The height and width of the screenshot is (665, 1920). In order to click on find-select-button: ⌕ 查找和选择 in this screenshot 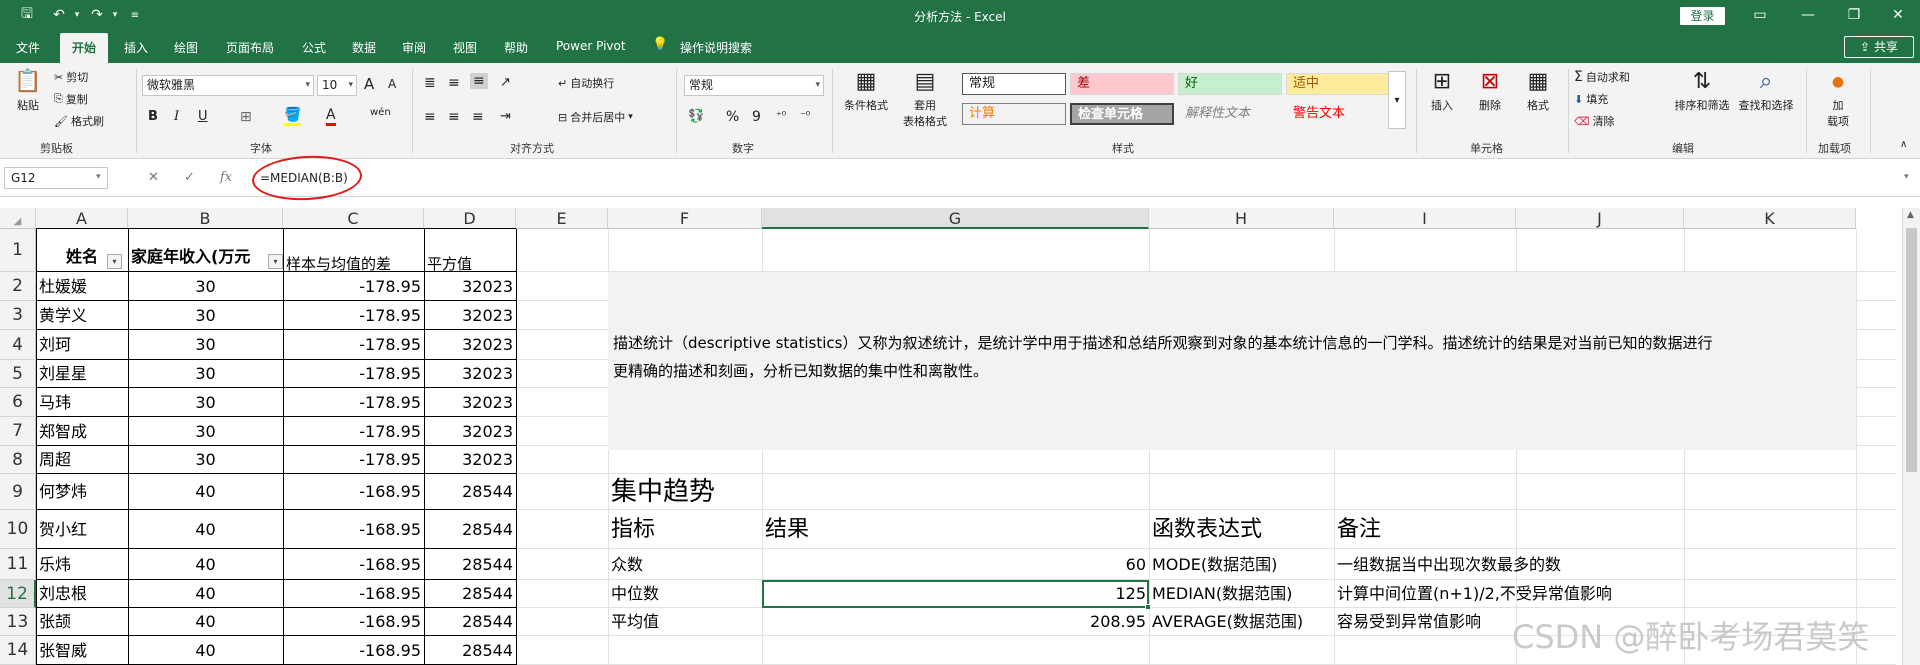, I will do `click(1766, 91)`.